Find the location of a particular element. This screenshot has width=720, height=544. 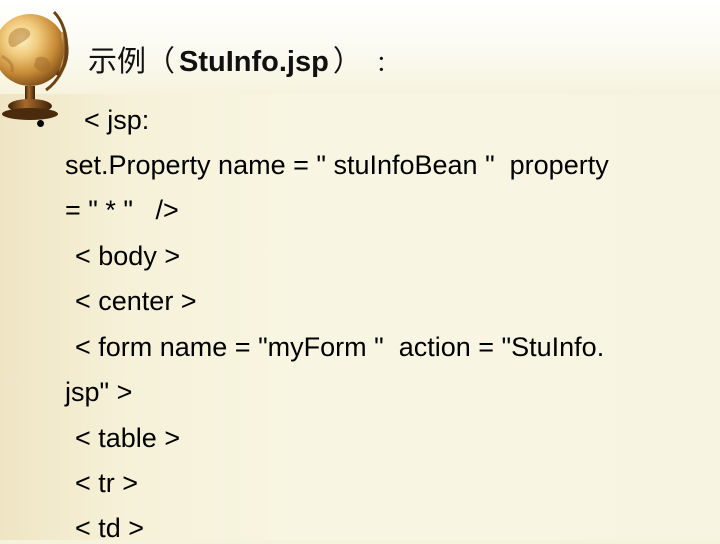

code-line: < body > is located at coordinates (128, 256).